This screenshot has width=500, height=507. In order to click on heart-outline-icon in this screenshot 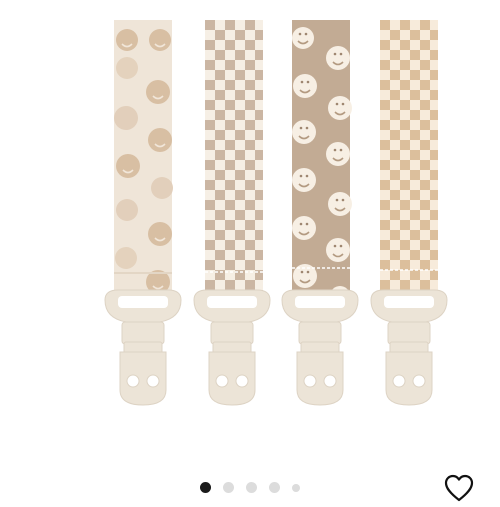, I will do `click(459, 488)`.